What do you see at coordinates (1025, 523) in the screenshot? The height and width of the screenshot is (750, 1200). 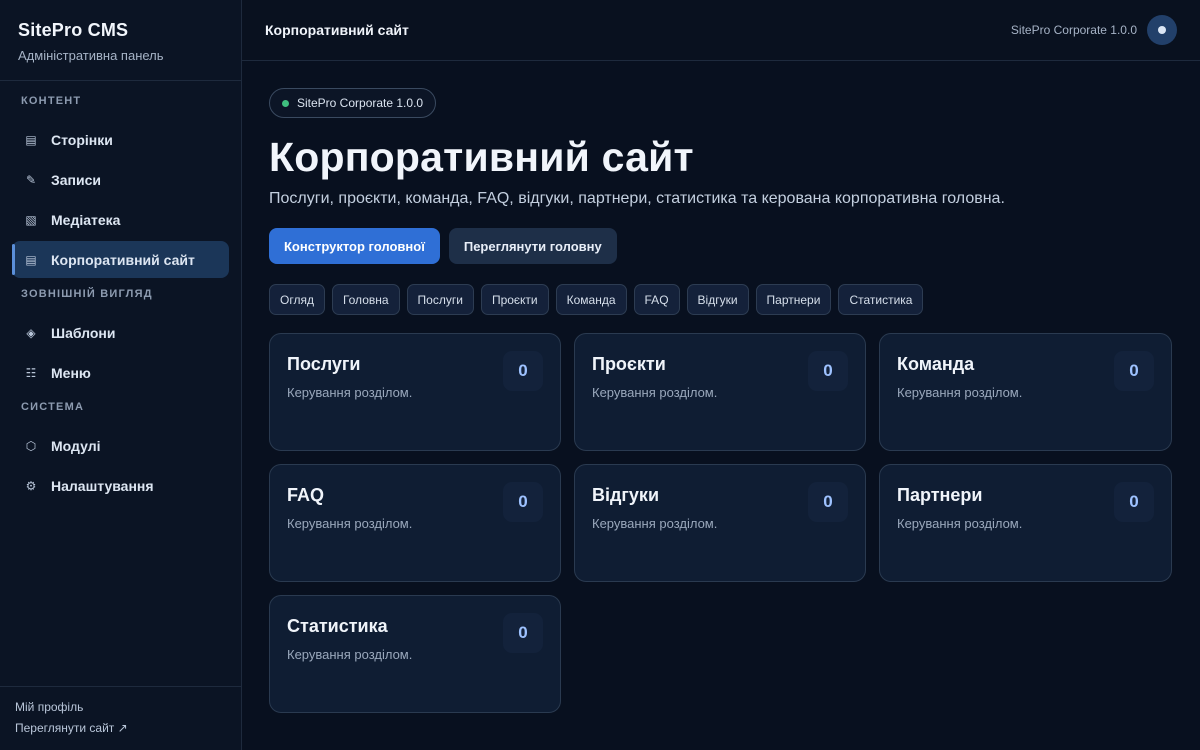 I see `card-partners: Партнери Керування розділом. 0` at bounding box center [1025, 523].